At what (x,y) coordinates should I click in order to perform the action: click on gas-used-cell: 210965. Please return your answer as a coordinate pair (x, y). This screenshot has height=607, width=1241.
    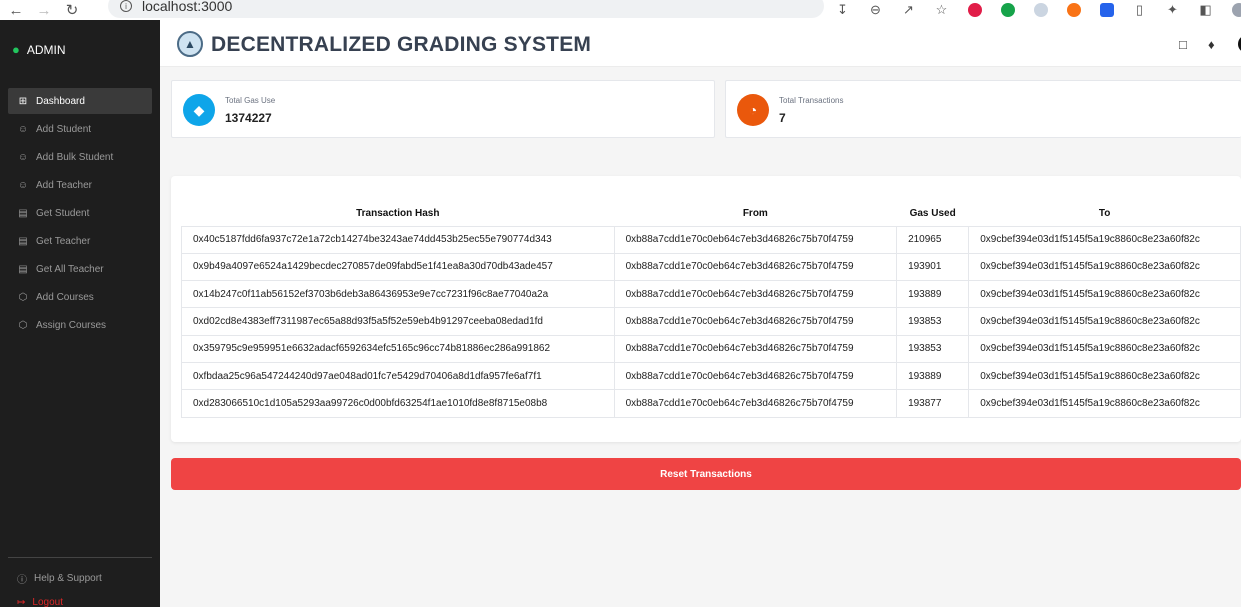
    Looking at the image, I should click on (933, 239).